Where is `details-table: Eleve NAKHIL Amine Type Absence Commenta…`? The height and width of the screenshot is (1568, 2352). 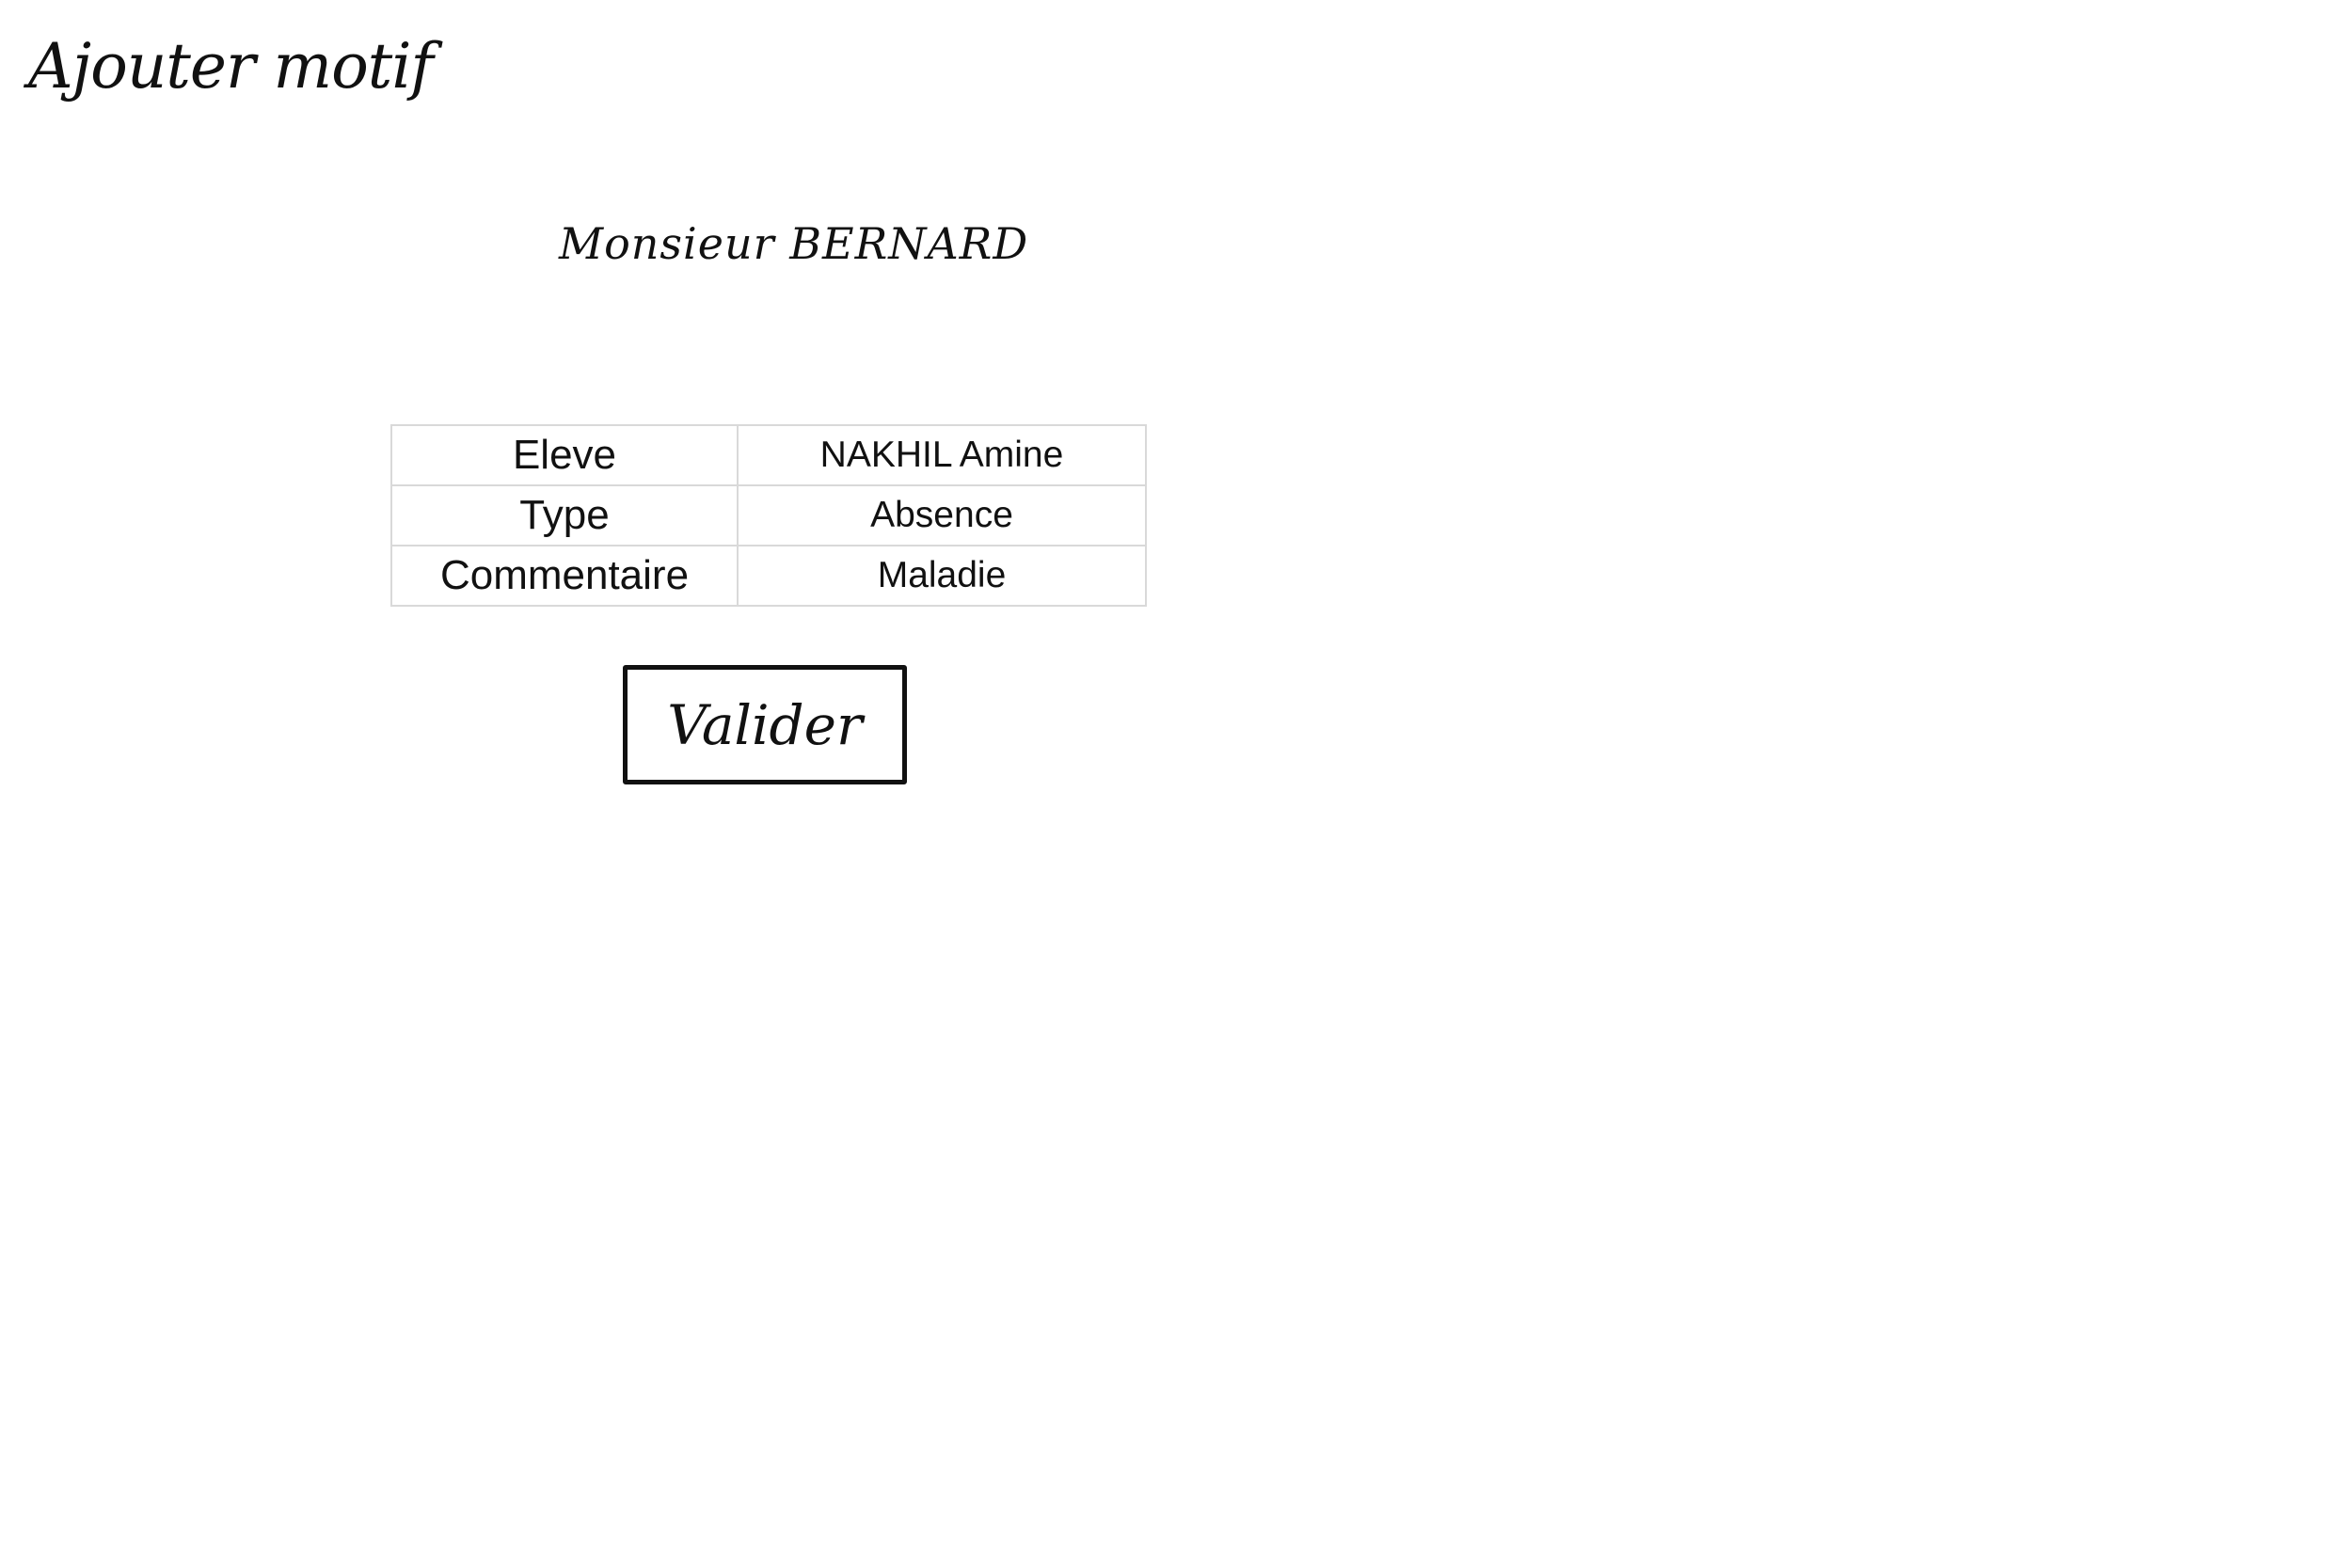
details-table: Eleve NAKHIL Amine Type Absence Commenta… is located at coordinates (768, 515).